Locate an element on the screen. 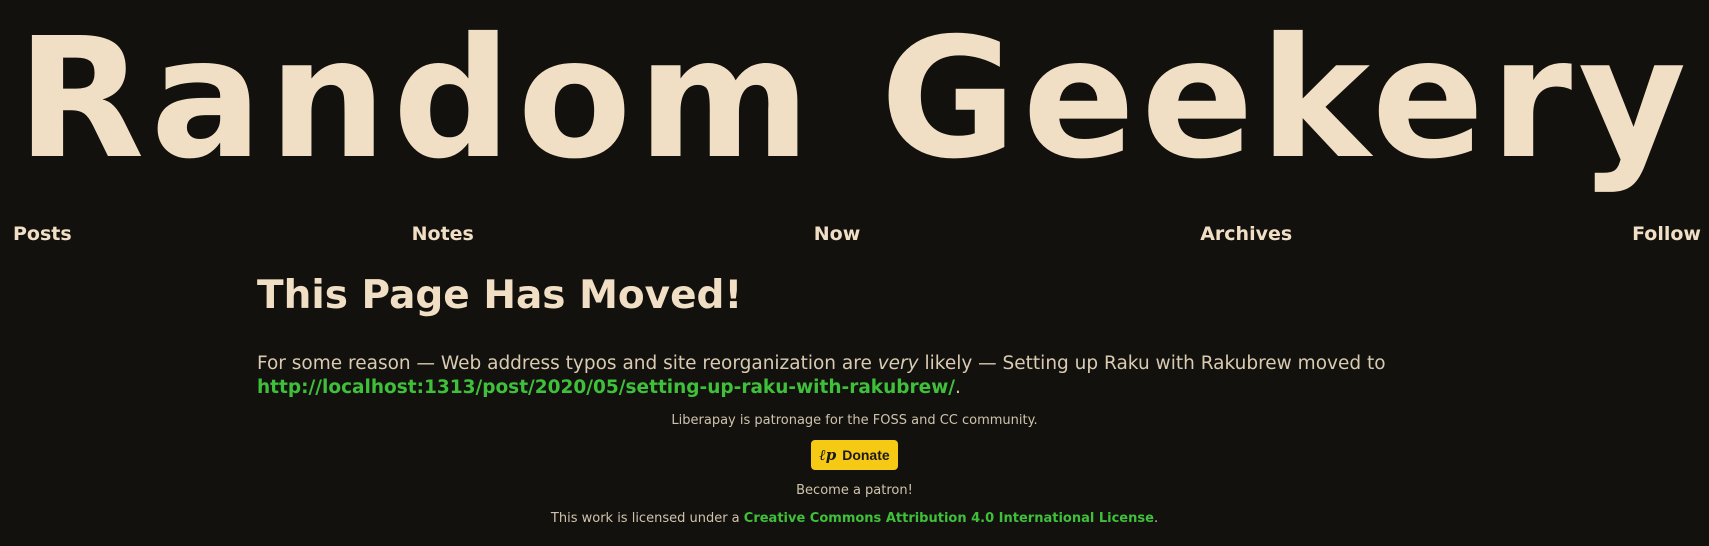  nav-item-notes: Notes is located at coordinates (443, 234).